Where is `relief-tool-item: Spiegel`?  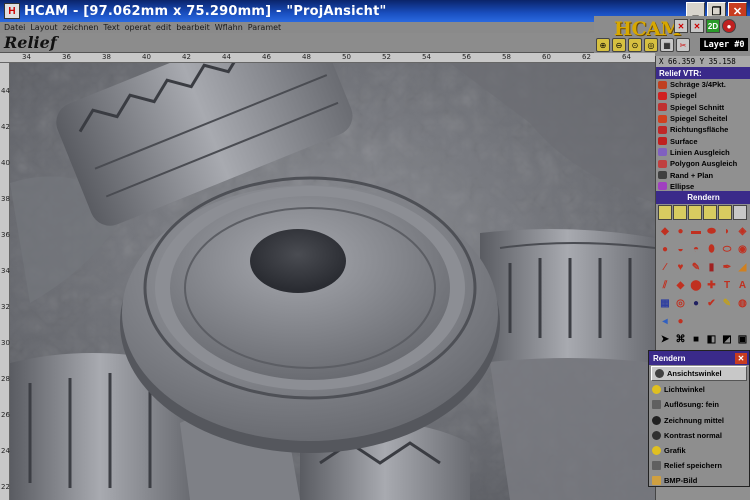 relief-tool-item: Spiegel is located at coordinates (703, 95).